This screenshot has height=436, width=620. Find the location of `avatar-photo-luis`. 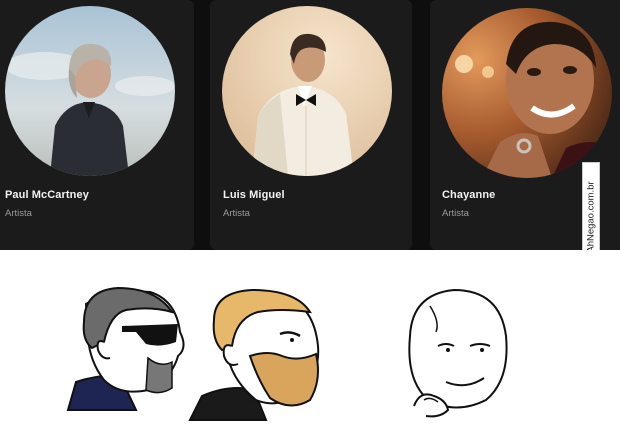

avatar-photo-luis is located at coordinates (307, 91).